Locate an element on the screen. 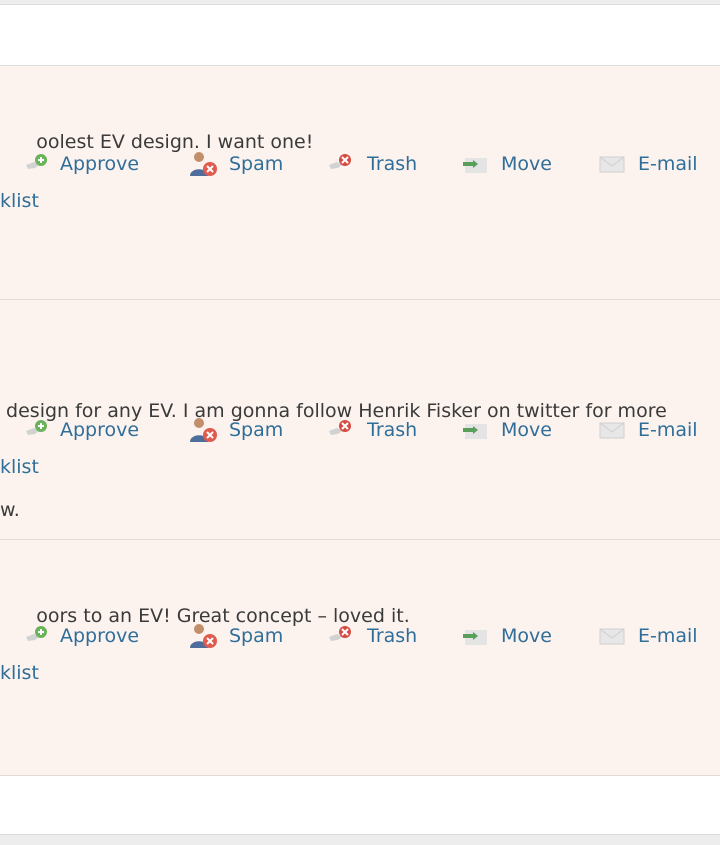  comment-text: oors to an EV! Great concept – loved it. is located at coordinates (204, 616).